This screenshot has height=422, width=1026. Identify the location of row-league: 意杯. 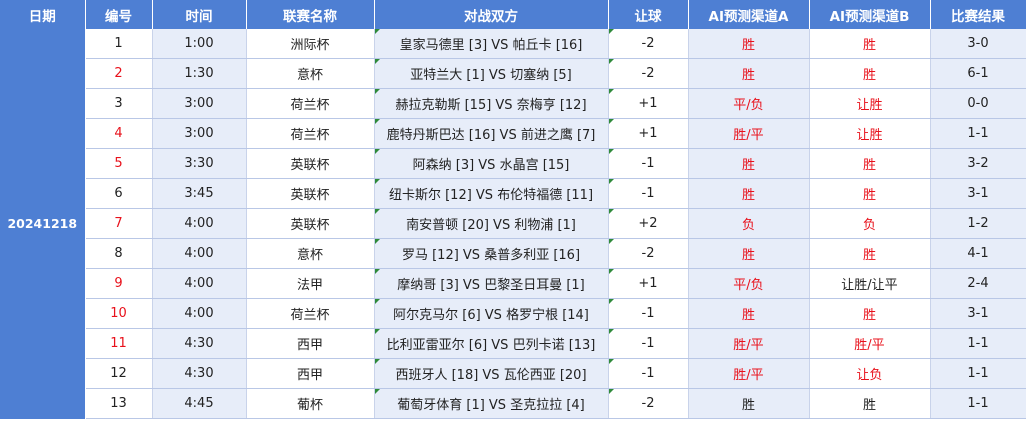
(310, 253).